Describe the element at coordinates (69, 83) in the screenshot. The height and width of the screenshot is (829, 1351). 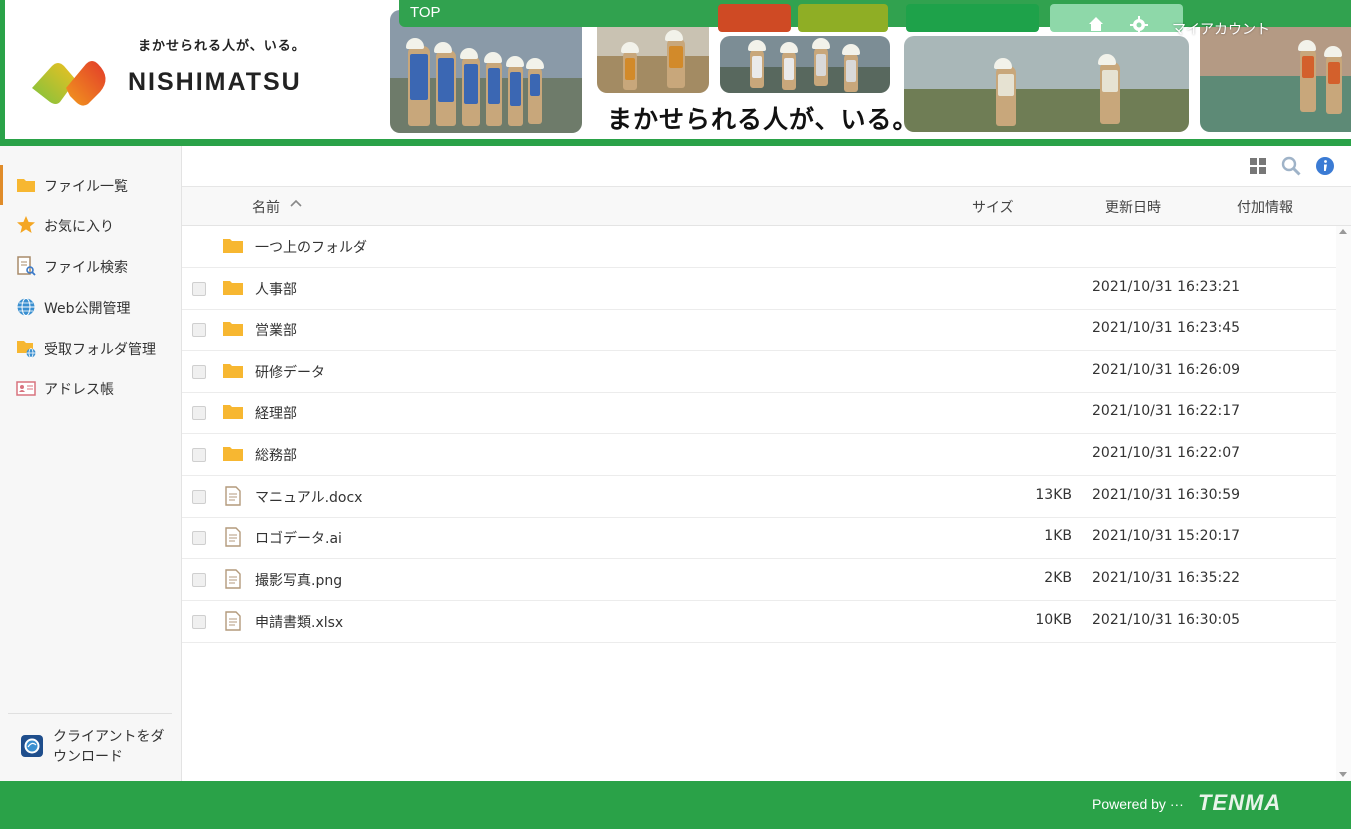
I see `nishimatsu-logo-icon` at that location.